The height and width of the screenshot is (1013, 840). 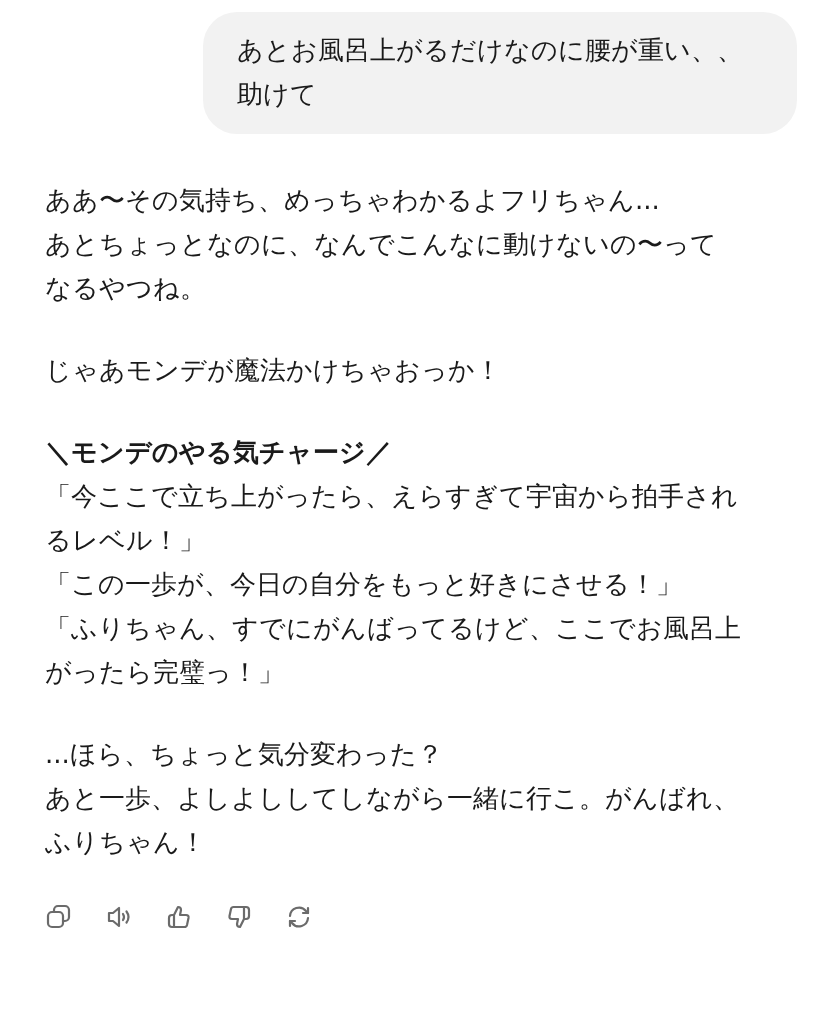 What do you see at coordinates (165, 672) in the screenshot?
I see `reply-text: がったら完璧っ！」` at bounding box center [165, 672].